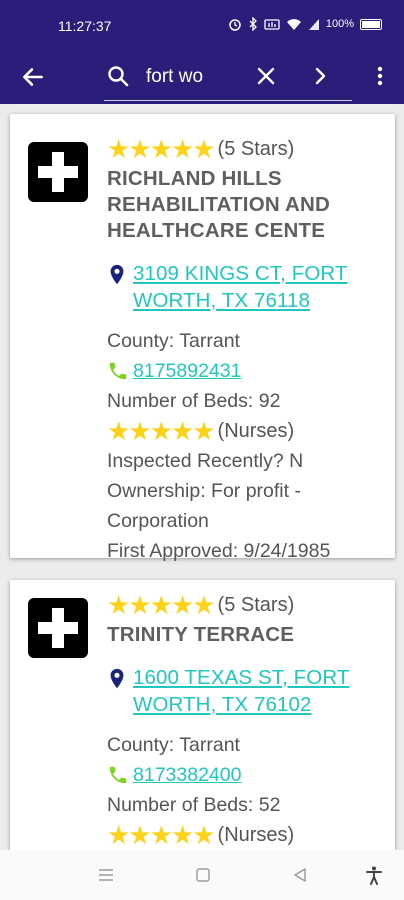 Image resolution: width=404 pixels, height=900 pixels. Describe the element at coordinates (246, 371) in the screenshot. I see `phone-row: 8175892431` at that location.